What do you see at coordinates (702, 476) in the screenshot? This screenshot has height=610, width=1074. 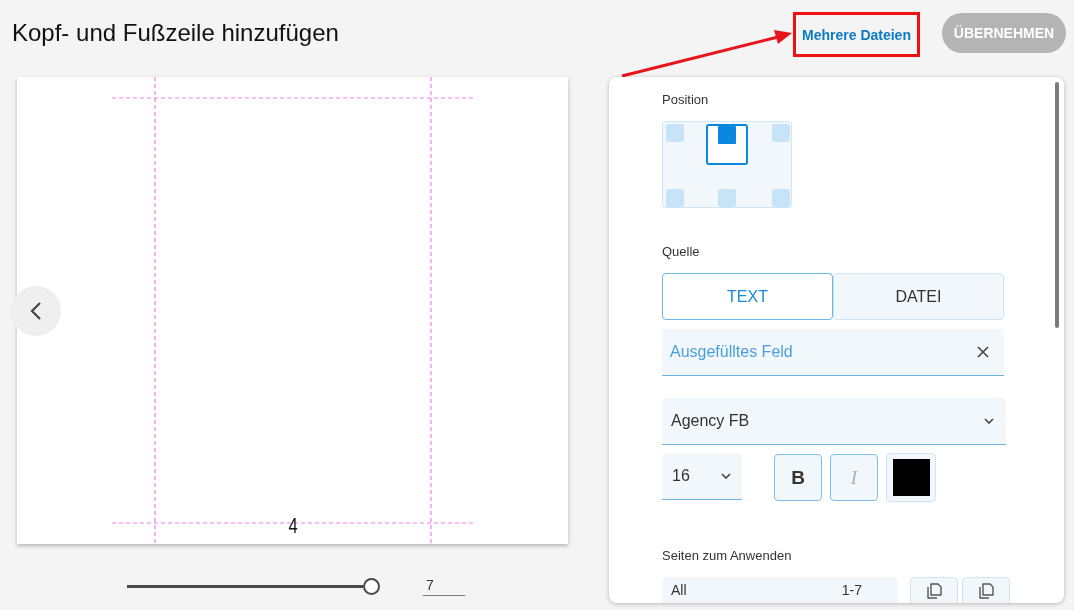 I see `font-size-select: 16` at bounding box center [702, 476].